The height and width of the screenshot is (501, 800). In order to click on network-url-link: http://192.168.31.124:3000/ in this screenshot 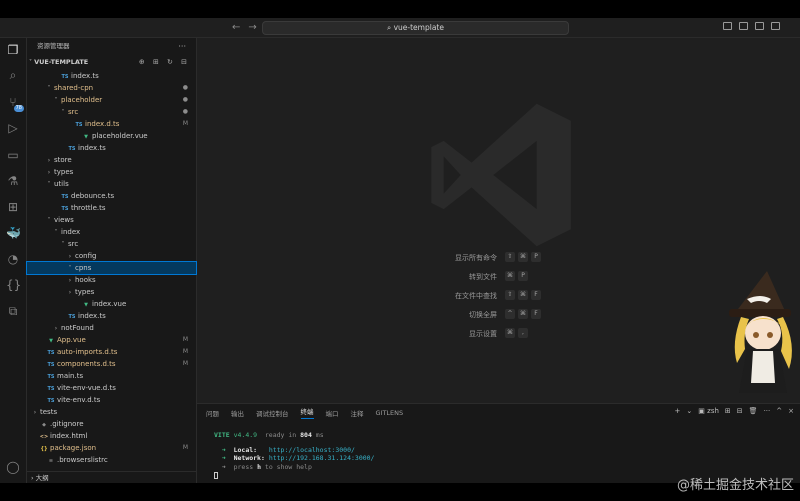, I will do `click(322, 458)`.